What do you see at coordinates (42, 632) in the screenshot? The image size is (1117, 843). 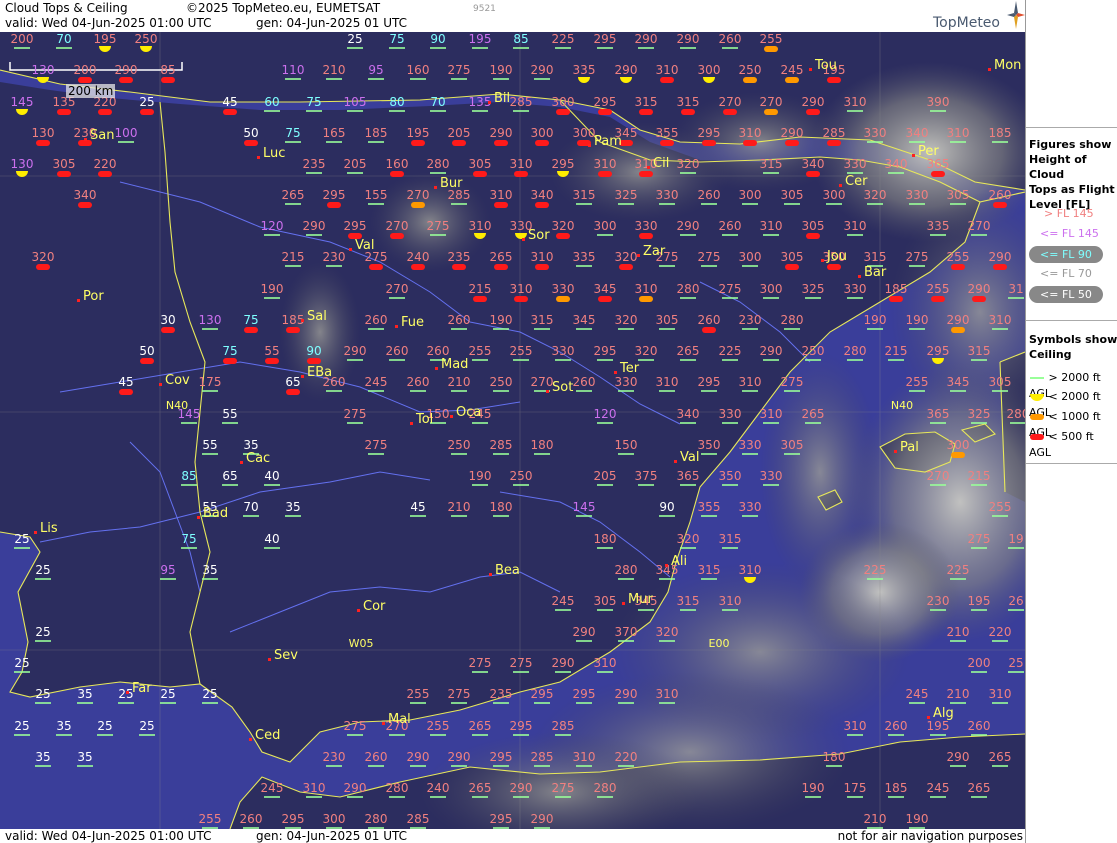 I see `cloud-top-text: 25` at bounding box center [42, 632].